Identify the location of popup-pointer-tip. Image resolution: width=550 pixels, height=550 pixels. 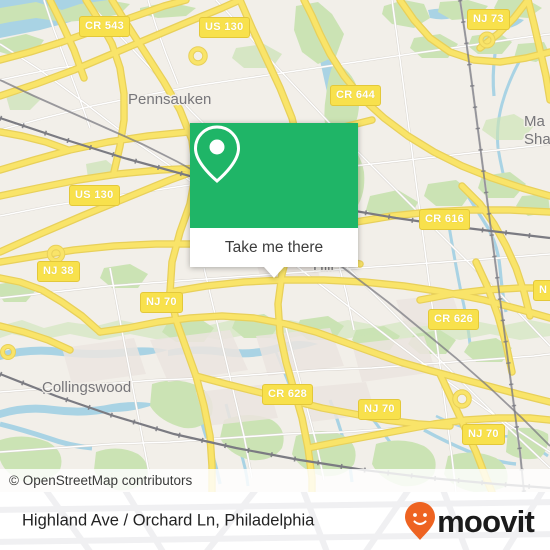
(274, 272).